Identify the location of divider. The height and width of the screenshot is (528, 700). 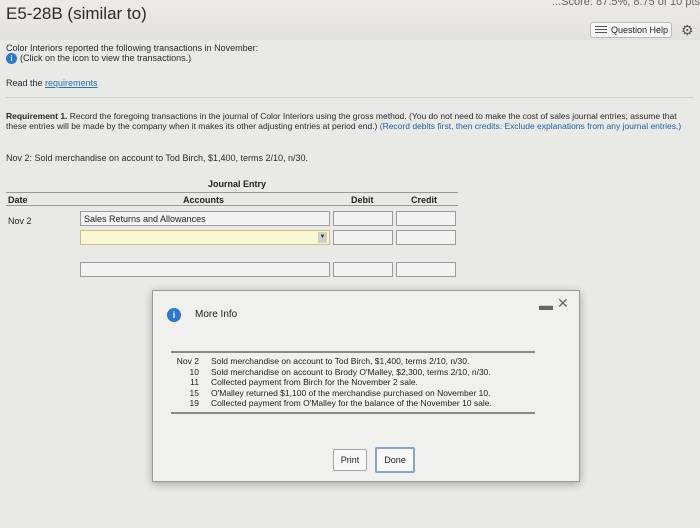
(350, 97).